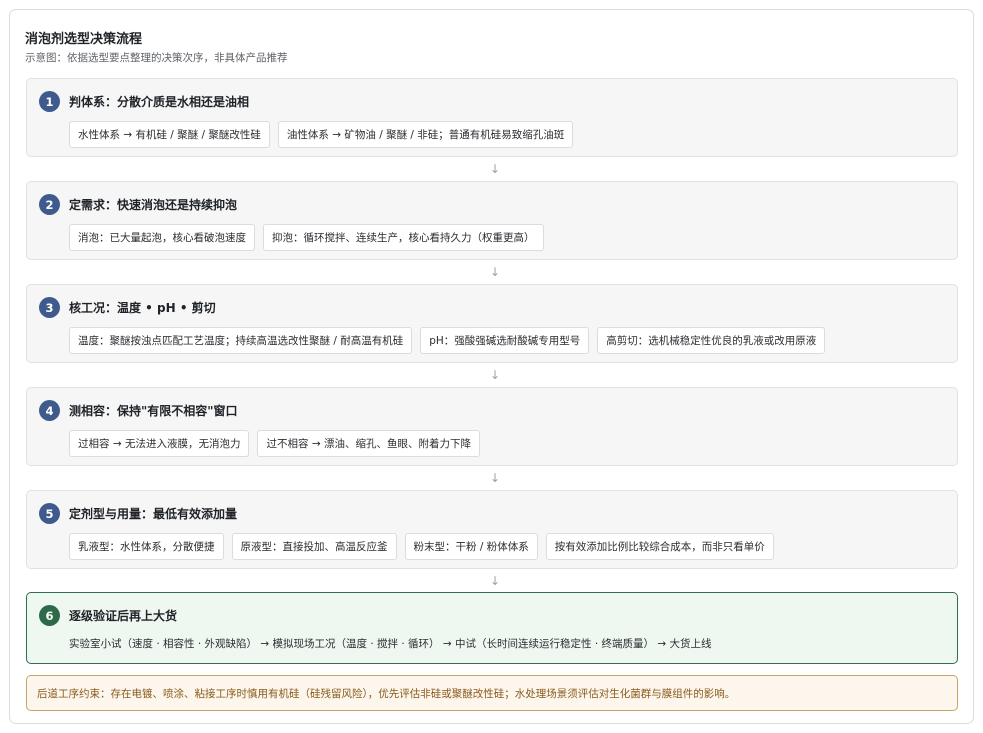  Describe the element at coordinates (471, 546) in the screenshot. I see `option-chip: 粉末型：干粉 / 粉体体系` at that location.